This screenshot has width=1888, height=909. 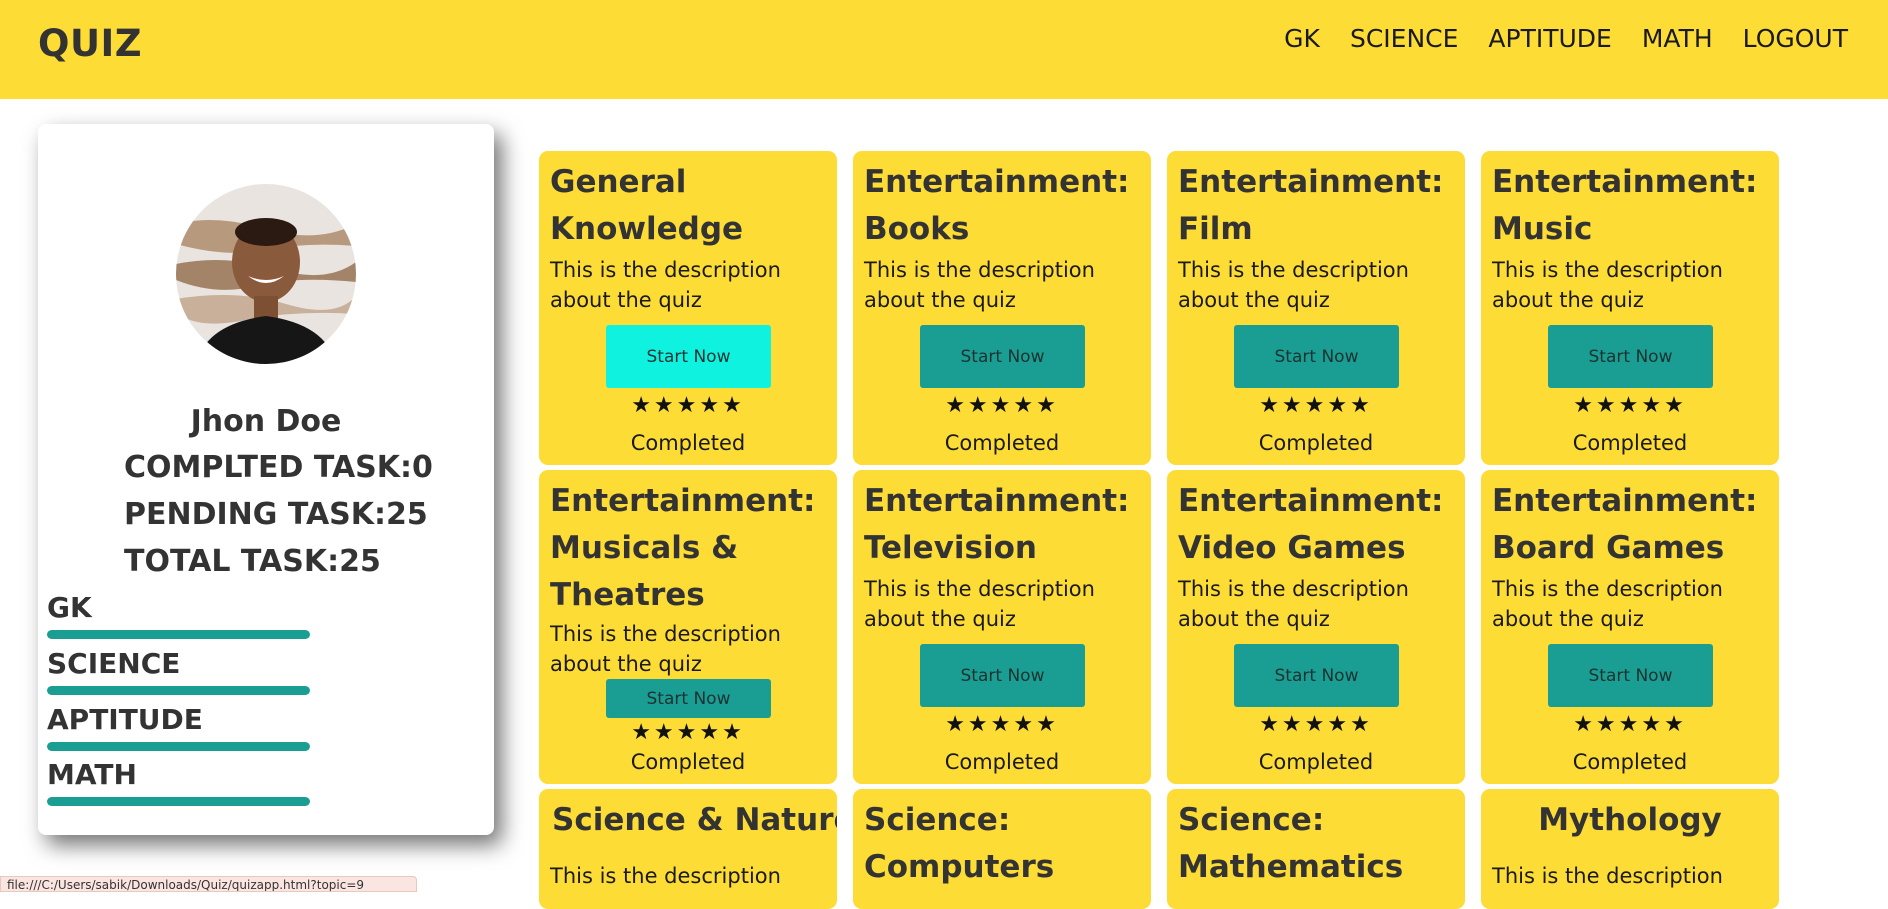 I want to click on avatar, so click(x=266, y=274).